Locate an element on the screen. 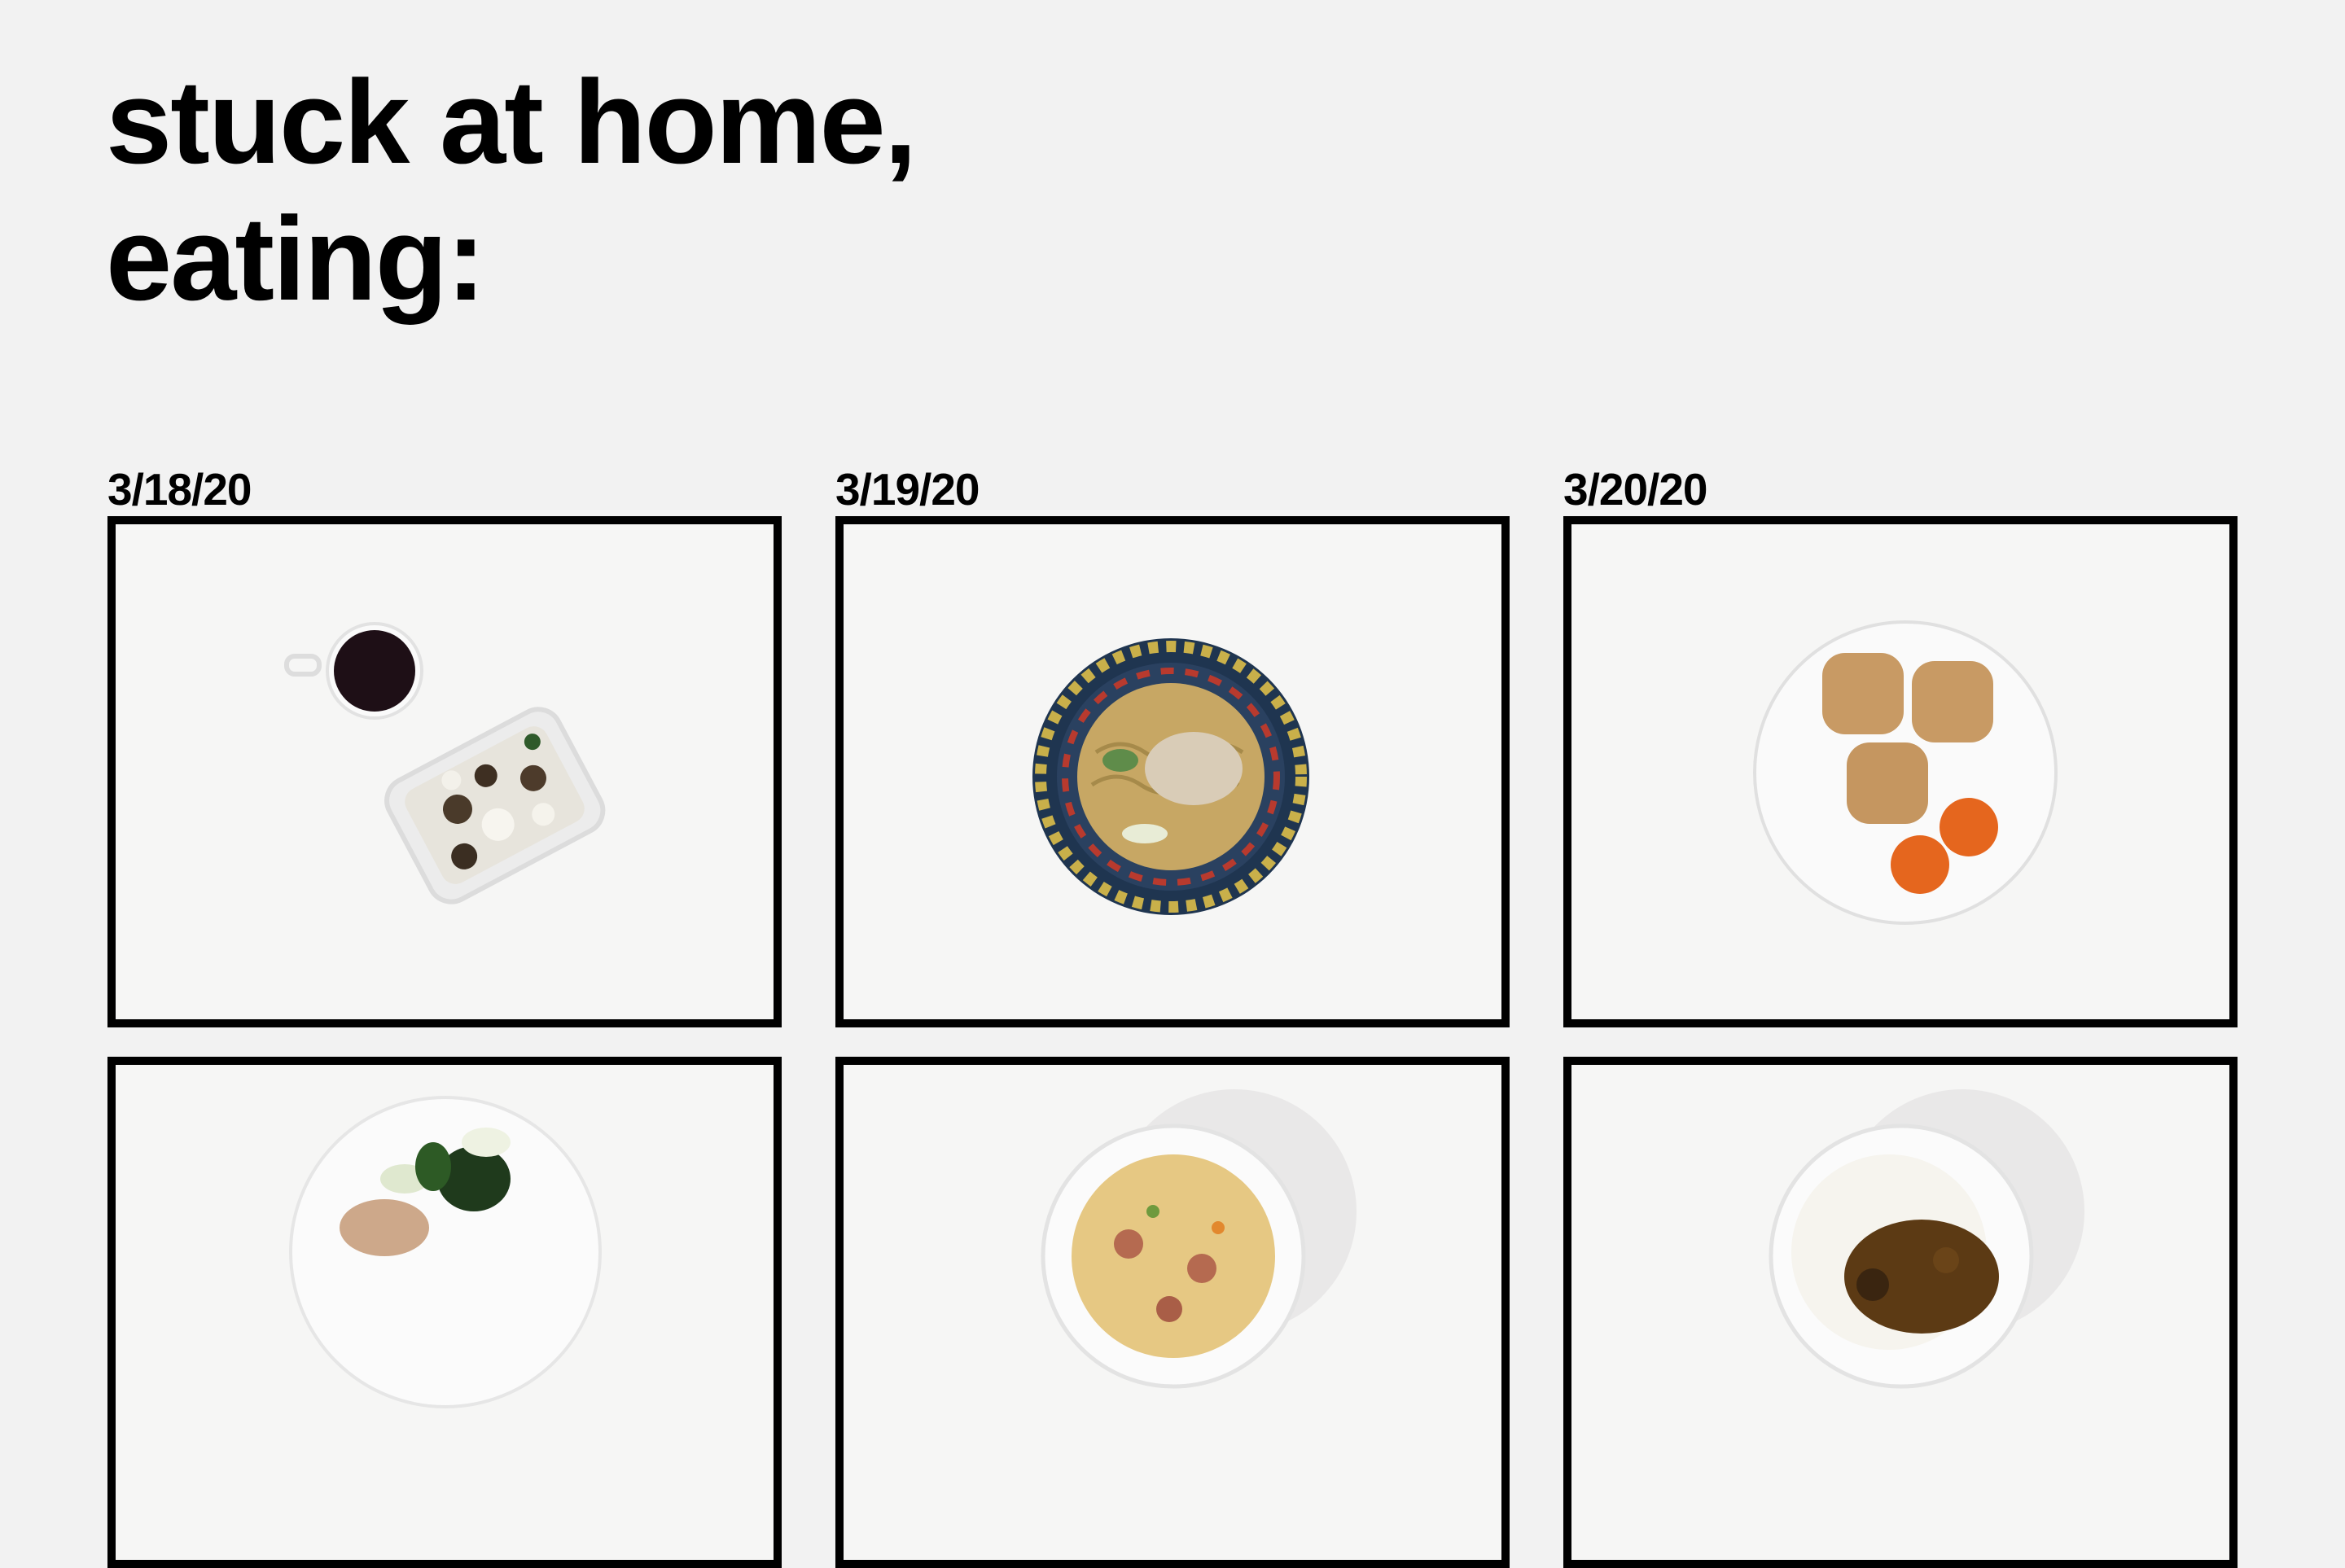 The height and width of the screenshot is (1568, 2345). pasta-bowl-photo-icon is located at coordinates (1199, 1239).